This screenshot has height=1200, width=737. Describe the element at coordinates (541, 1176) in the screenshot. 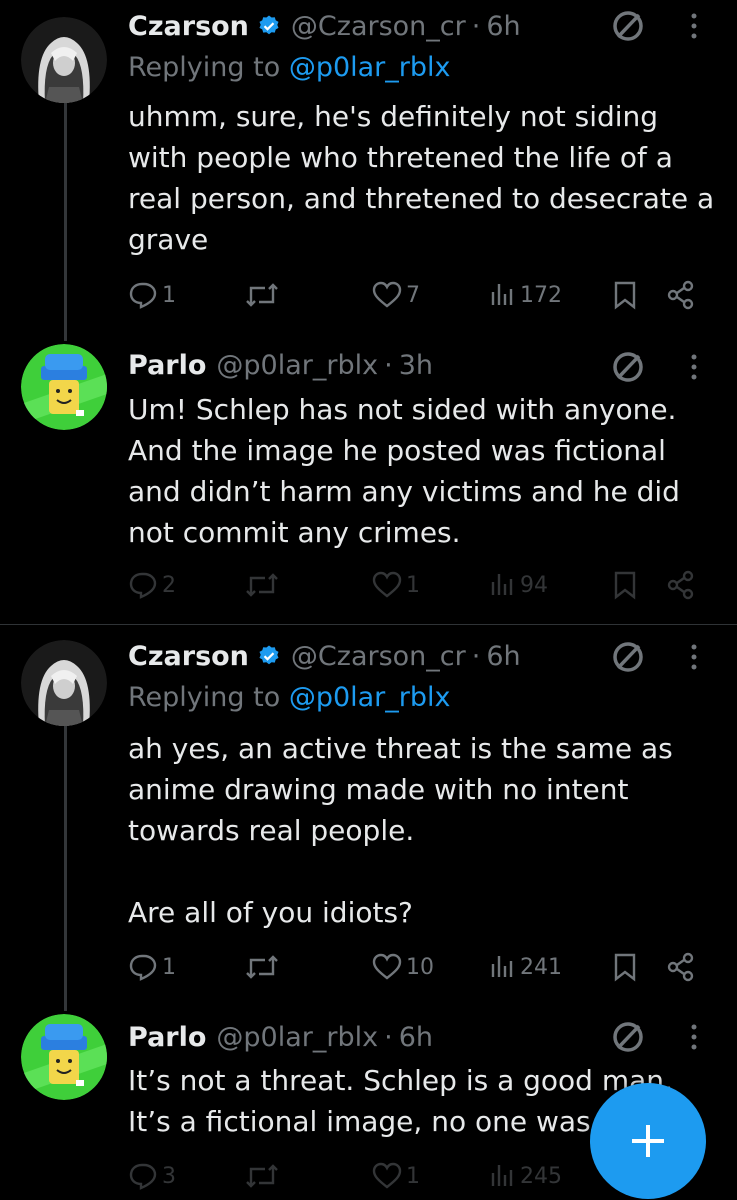

I see `view-count: 245` at that location.